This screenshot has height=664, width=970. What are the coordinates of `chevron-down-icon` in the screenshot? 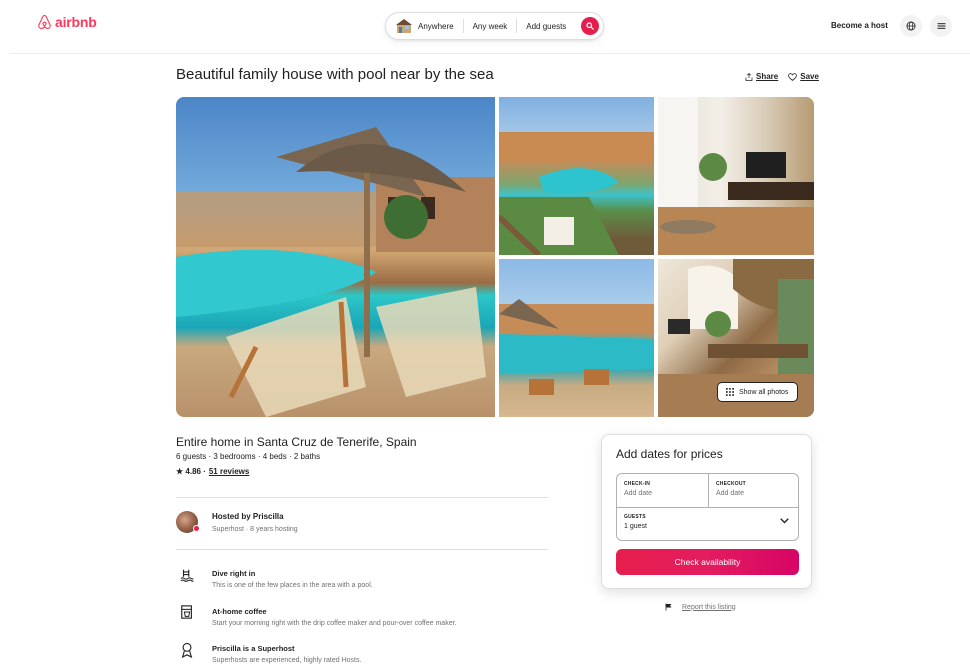 It's located at (784, 521).